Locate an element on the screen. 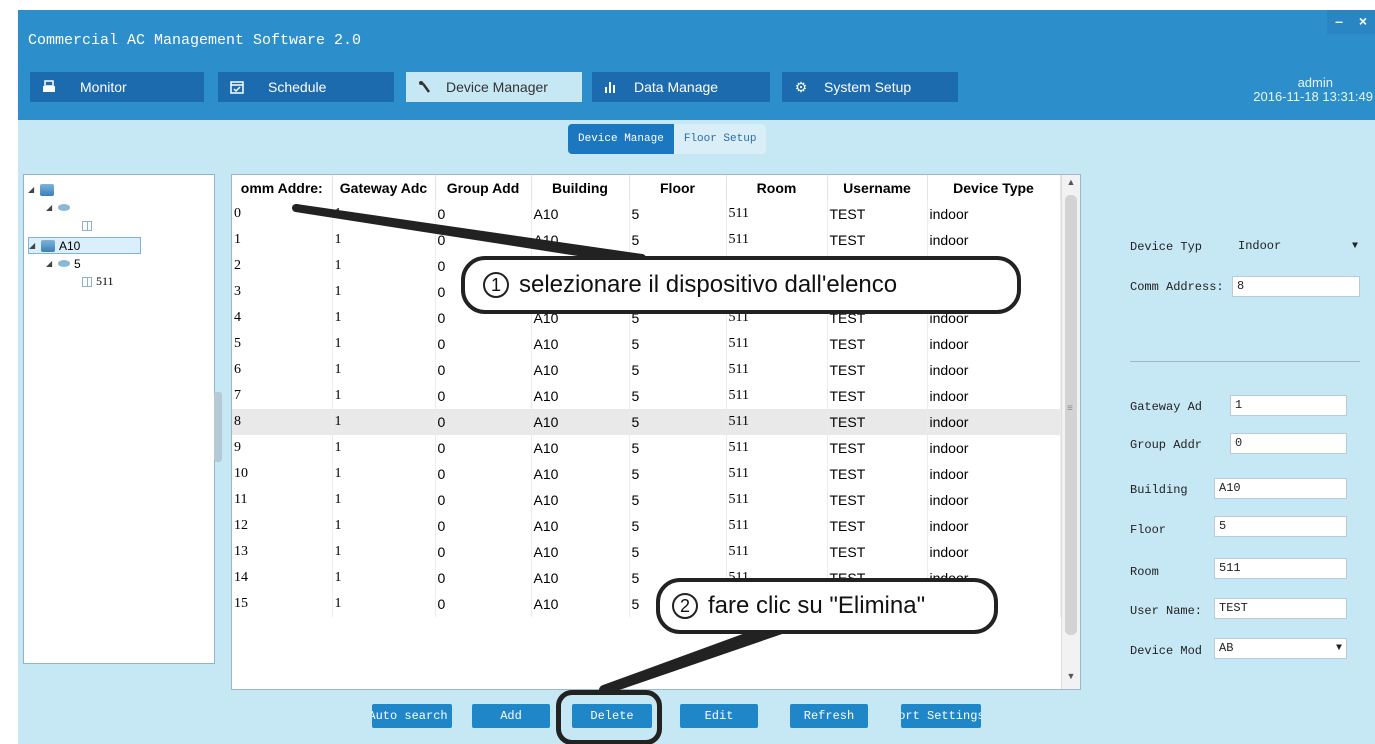 Image resolution: width=1375 pixels, height=744 pixels. table-row: 0 1 0 A10 5 511 TEST indoor is located at coordinates (646, 214).